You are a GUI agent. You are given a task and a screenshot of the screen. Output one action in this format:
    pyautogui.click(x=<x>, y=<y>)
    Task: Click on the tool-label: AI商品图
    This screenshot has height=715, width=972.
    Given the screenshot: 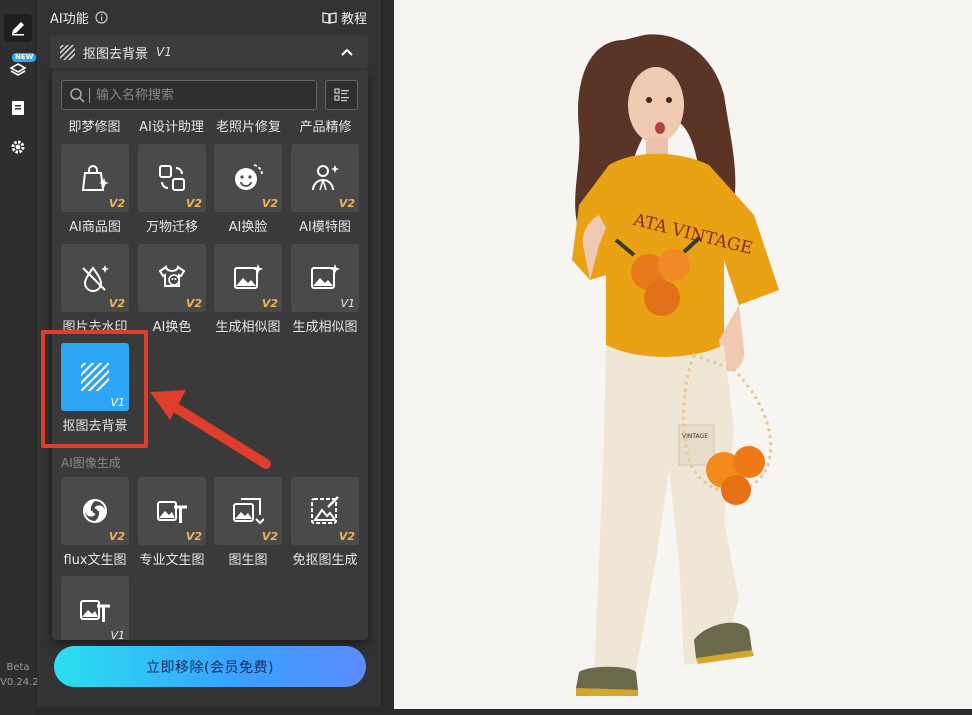 What is the action you would take?
    pyautogui.click(x=95, y=227)
    